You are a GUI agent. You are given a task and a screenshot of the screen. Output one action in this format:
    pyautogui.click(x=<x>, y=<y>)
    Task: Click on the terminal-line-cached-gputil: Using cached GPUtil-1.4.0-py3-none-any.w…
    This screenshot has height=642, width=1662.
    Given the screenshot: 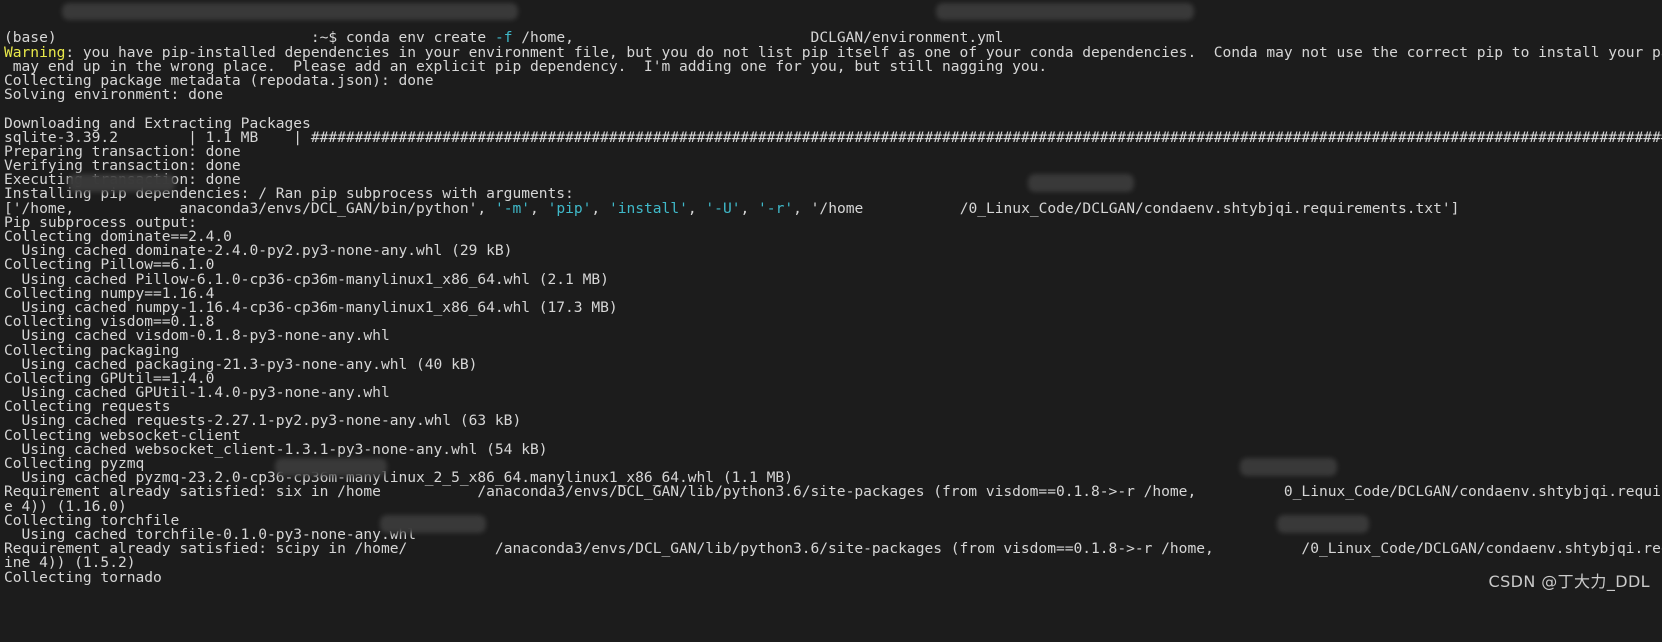 What is the action you would take?
    pyautogui.click(x=833, y=392)
    